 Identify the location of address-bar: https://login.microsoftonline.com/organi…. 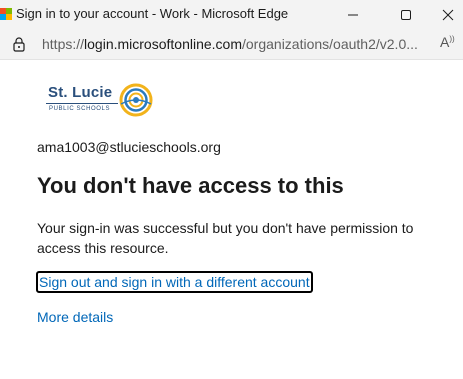
(231, 44).